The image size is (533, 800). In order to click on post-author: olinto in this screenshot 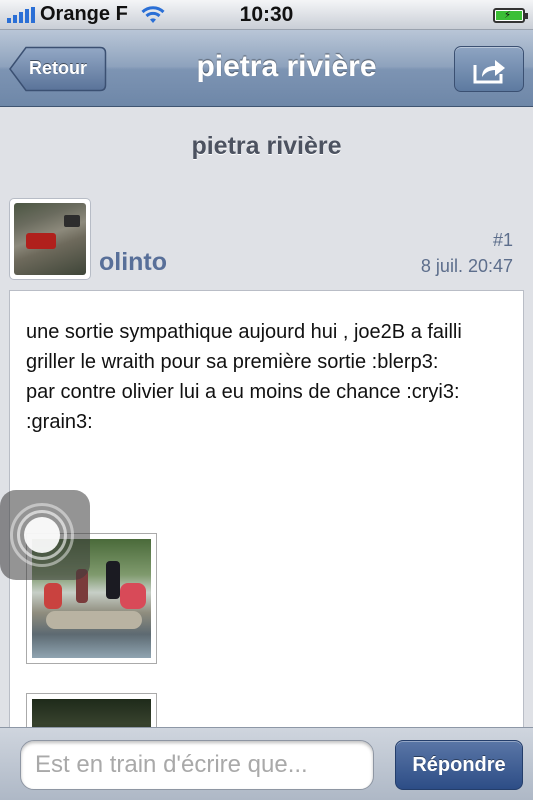, I will do `click(133, 262)`.